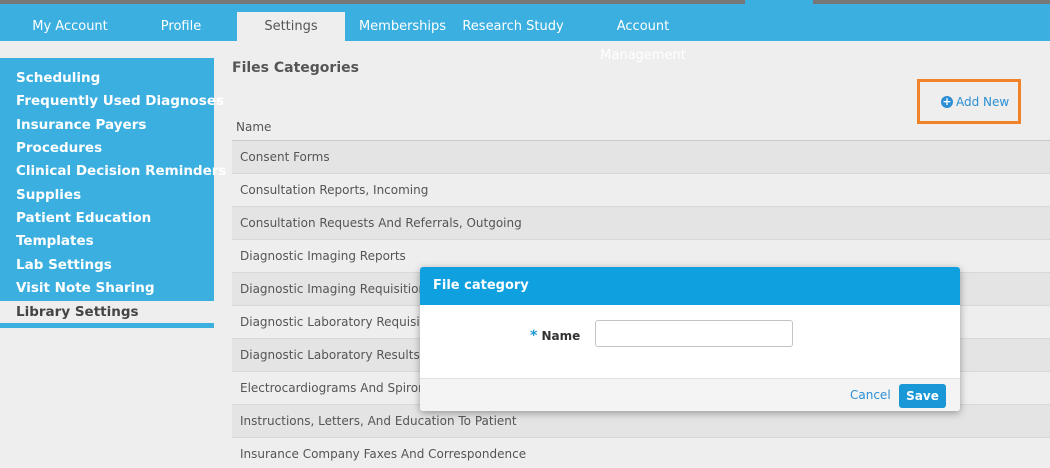  What do you see at coordinates (83, 218) in the screenshot?
I see `sidebar-item-patient-education: Patient Education` at bounding box center [83, 218].